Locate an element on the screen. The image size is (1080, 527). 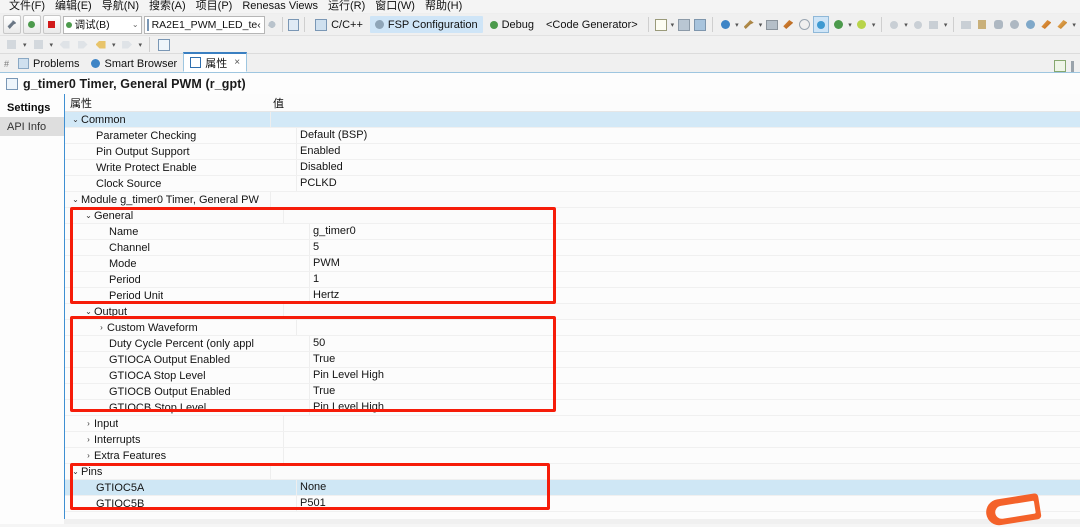
back-arrow-icon is located at coordinates (100, 44).